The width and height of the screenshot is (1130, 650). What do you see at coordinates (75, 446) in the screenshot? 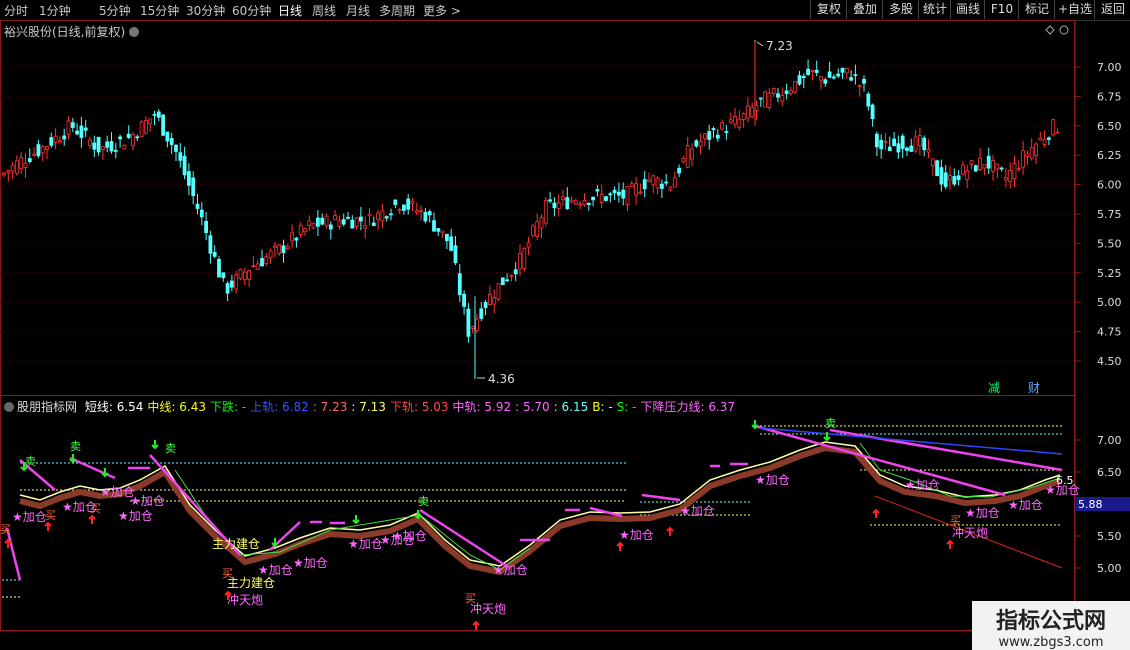
I see `sell-label: 卖` at bounding box center [75, 446].